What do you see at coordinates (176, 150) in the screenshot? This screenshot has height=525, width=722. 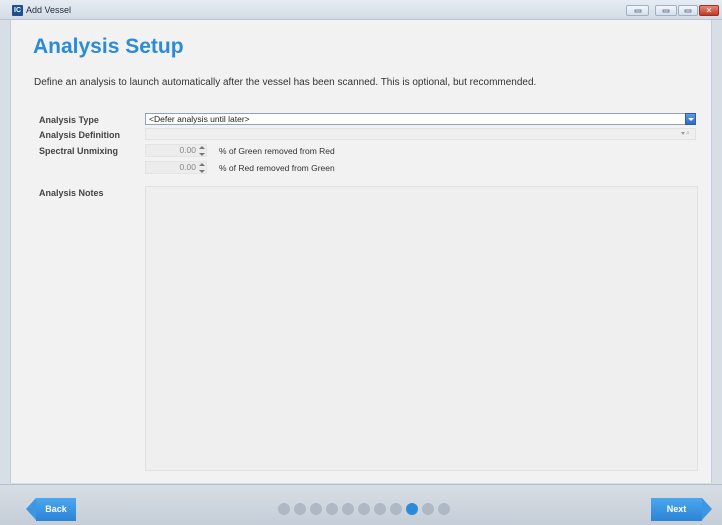 I see `green-from-red-stepper: 0.00` at bounding box center [176, 150].